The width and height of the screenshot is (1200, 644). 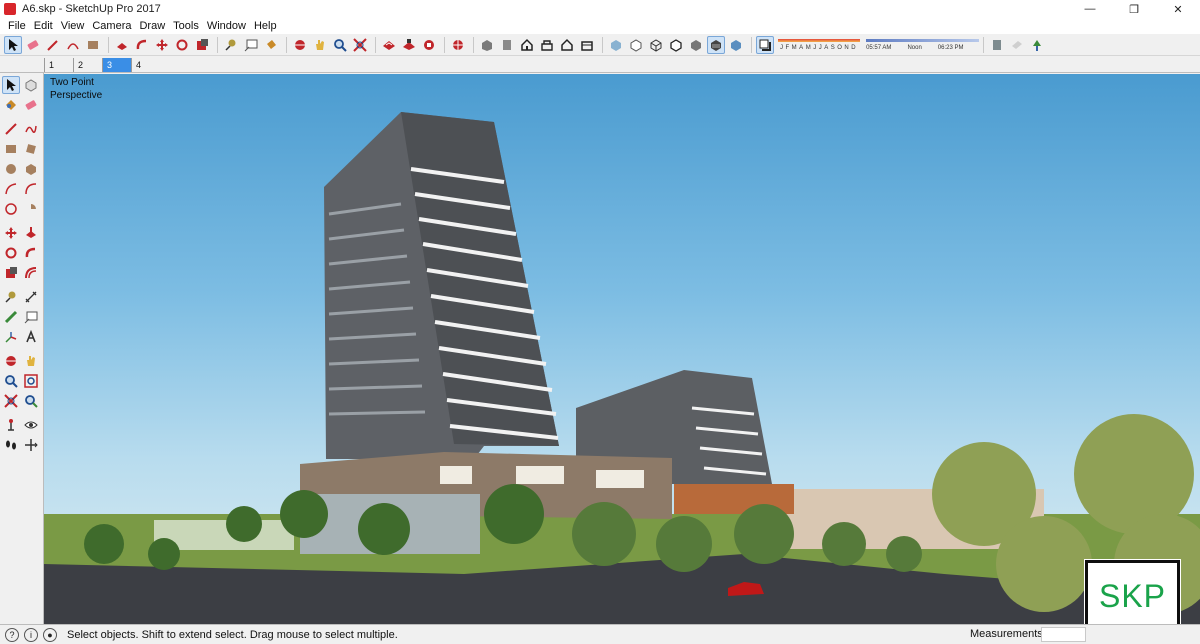 What do you see at coordinates (50, 634) in the screenshot?
I see `user-account-icon: ●` at bounding box center [50, 634].